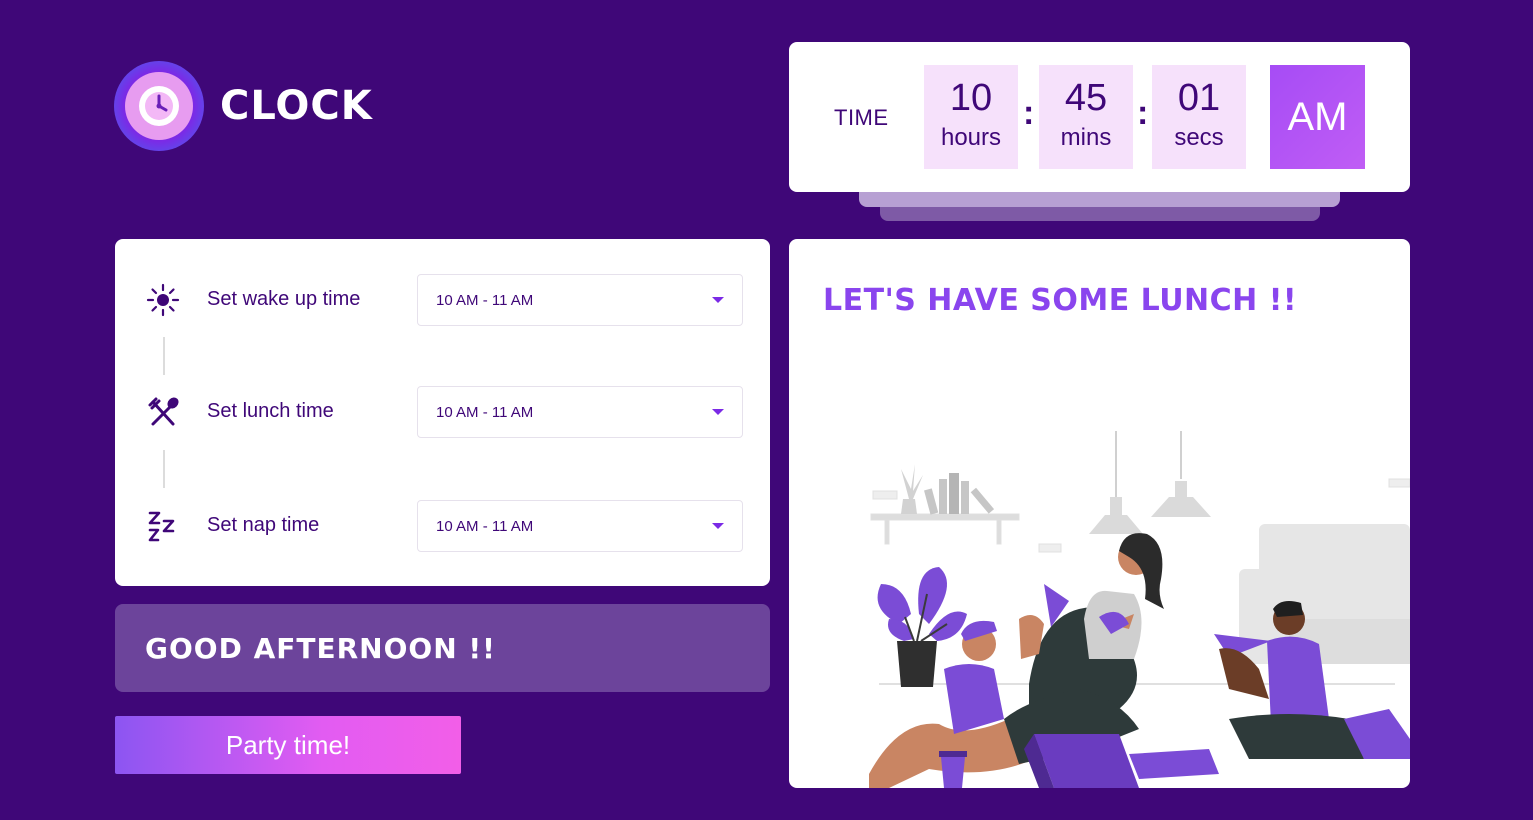 The height and width of the screenshot is (820, 1533). I want to click on sleep-zzz-icon, so click(163, 526).